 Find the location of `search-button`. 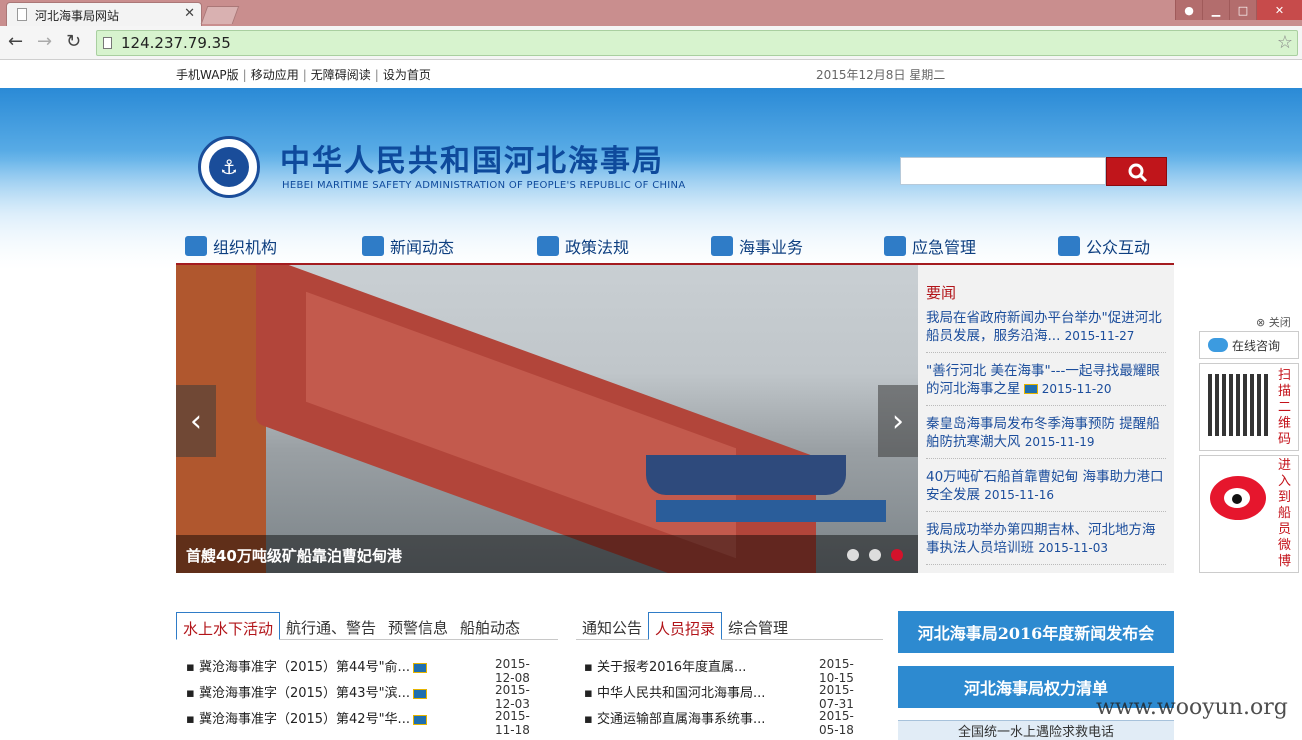

search-button is located at coordinates (1136, 171).